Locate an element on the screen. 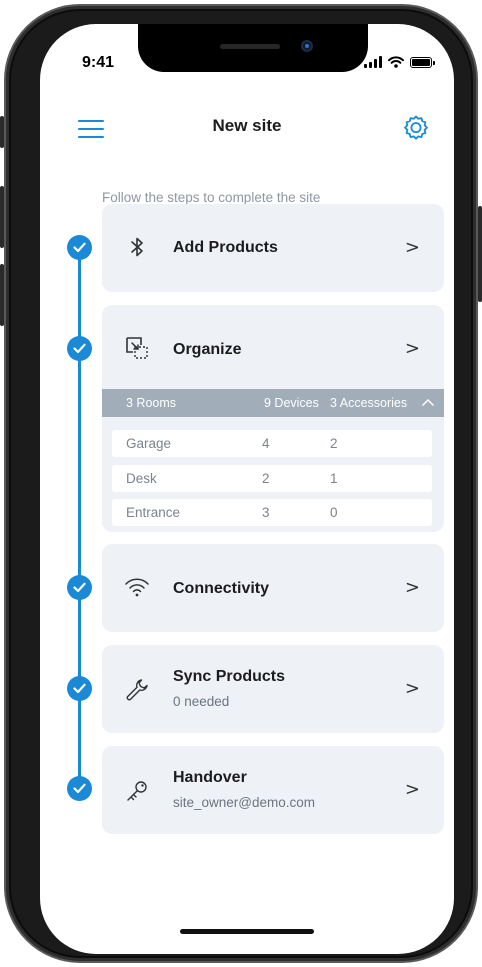 The image size is (482, 967). front-camera is located at coordinates (307, 46).